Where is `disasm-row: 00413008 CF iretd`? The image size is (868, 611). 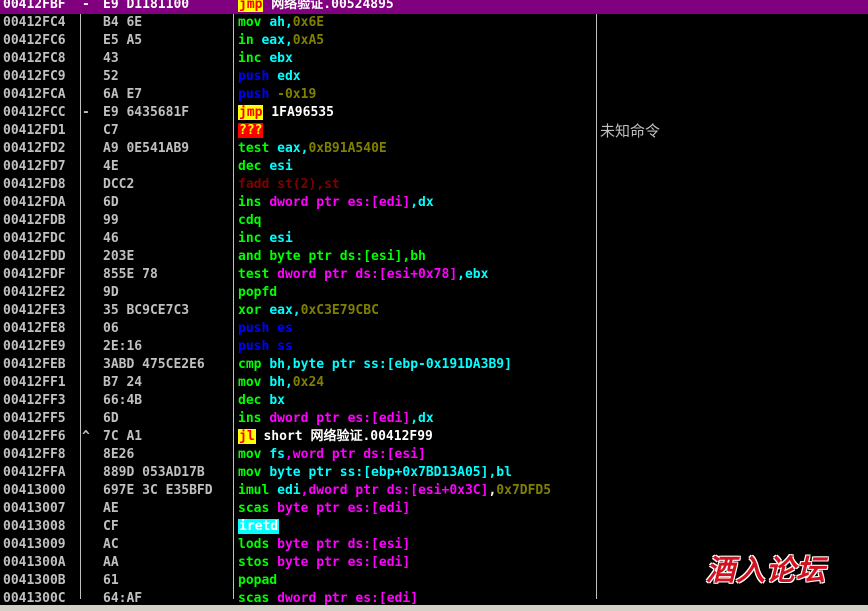 disasm-row: 00413008 CF iretd is located at coordinates (434, 527).